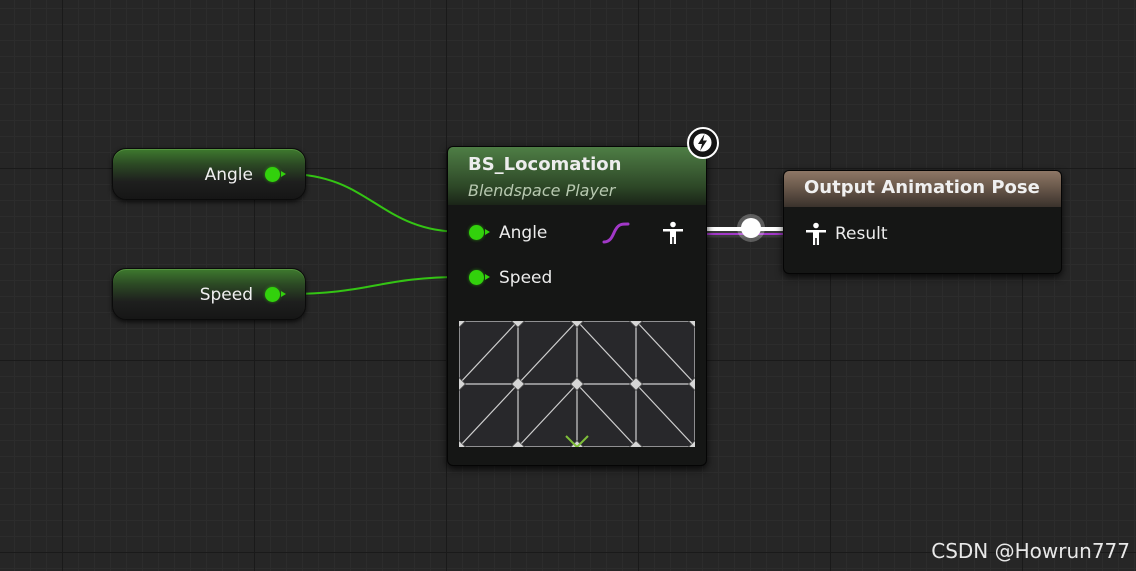  What do you see at coordinates (479, 277) in the screenshot?
I see `speed-input-pin` at bounding box center [479, 277].